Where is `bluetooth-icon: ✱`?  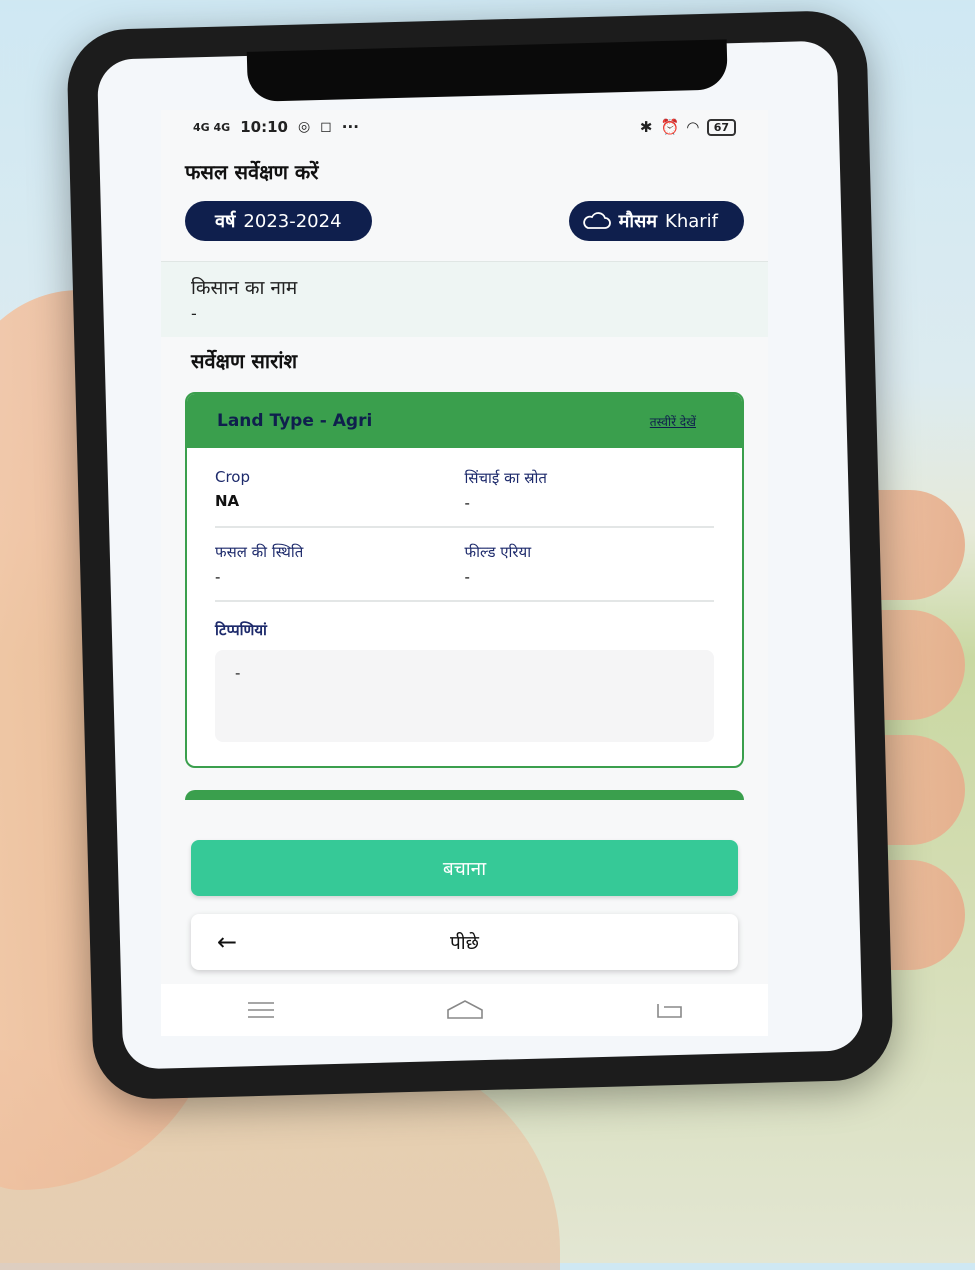 bluetooth-icon: ✱ is located at coordinates (646, 127).